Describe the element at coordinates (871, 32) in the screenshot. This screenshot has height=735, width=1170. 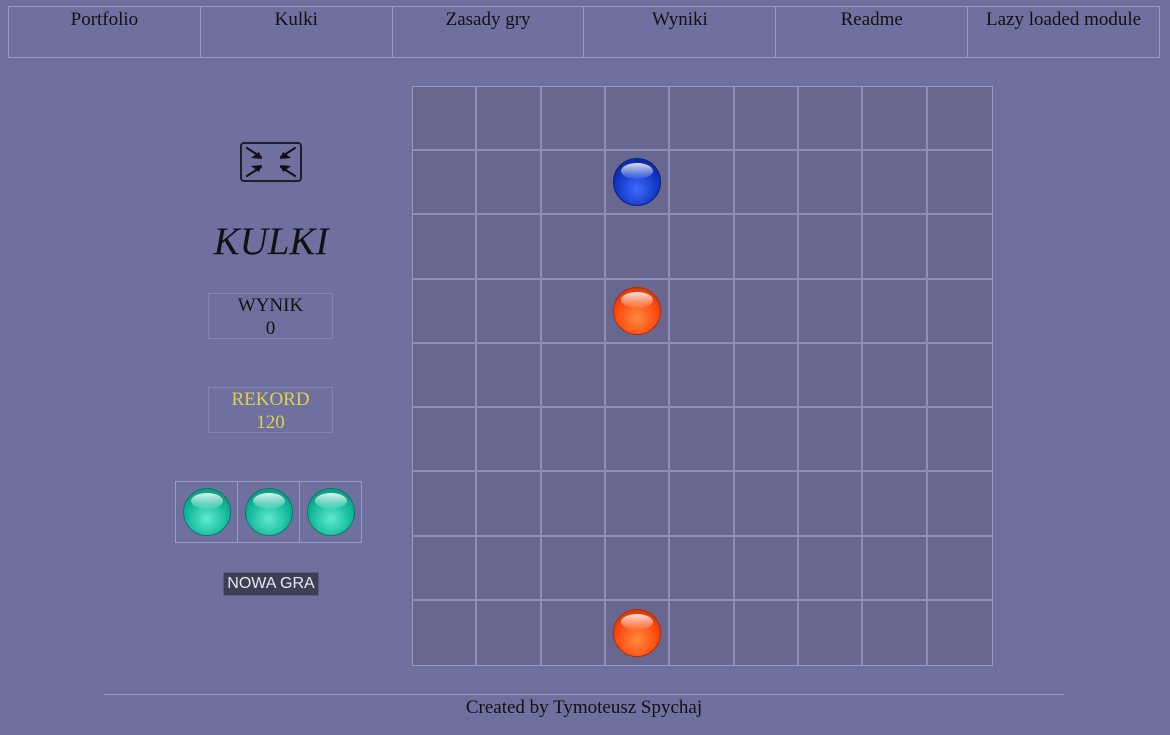
I see `nav-item-readme: Readme` at that location.